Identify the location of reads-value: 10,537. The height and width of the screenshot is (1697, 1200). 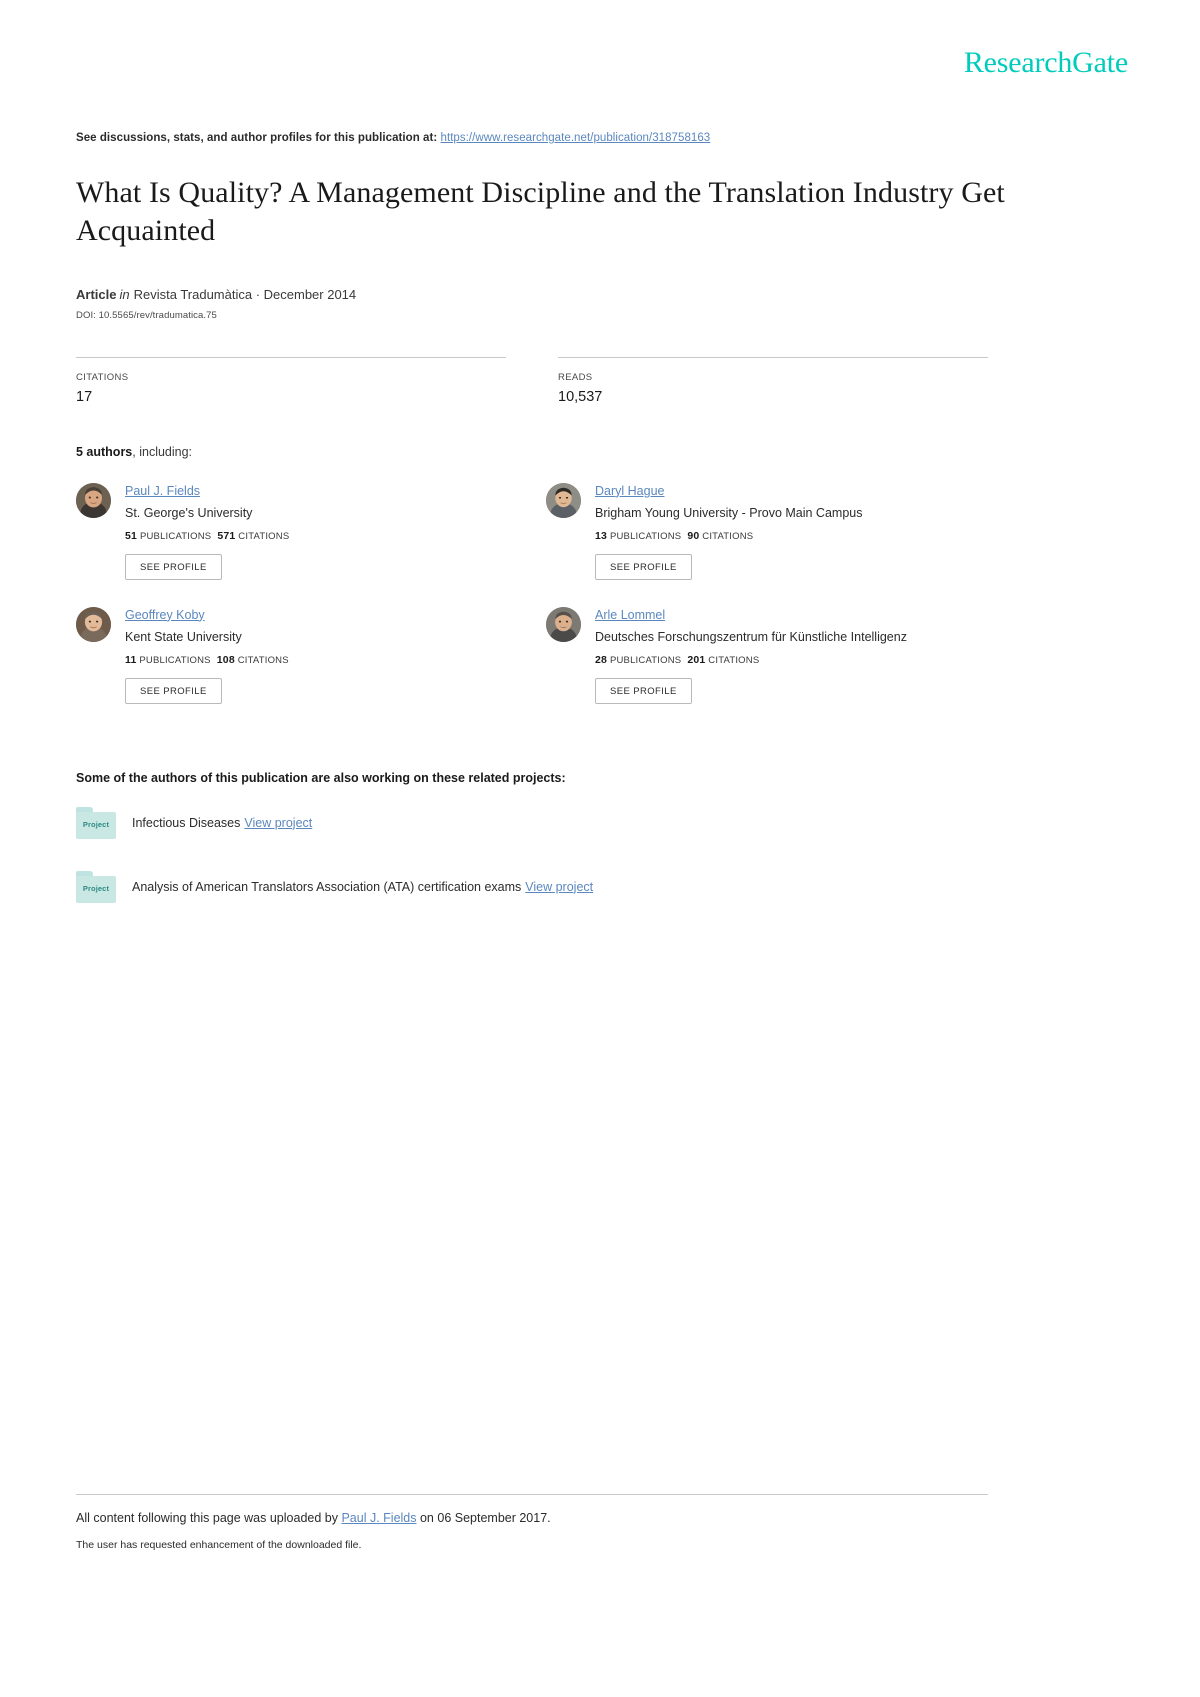
(580, 396).